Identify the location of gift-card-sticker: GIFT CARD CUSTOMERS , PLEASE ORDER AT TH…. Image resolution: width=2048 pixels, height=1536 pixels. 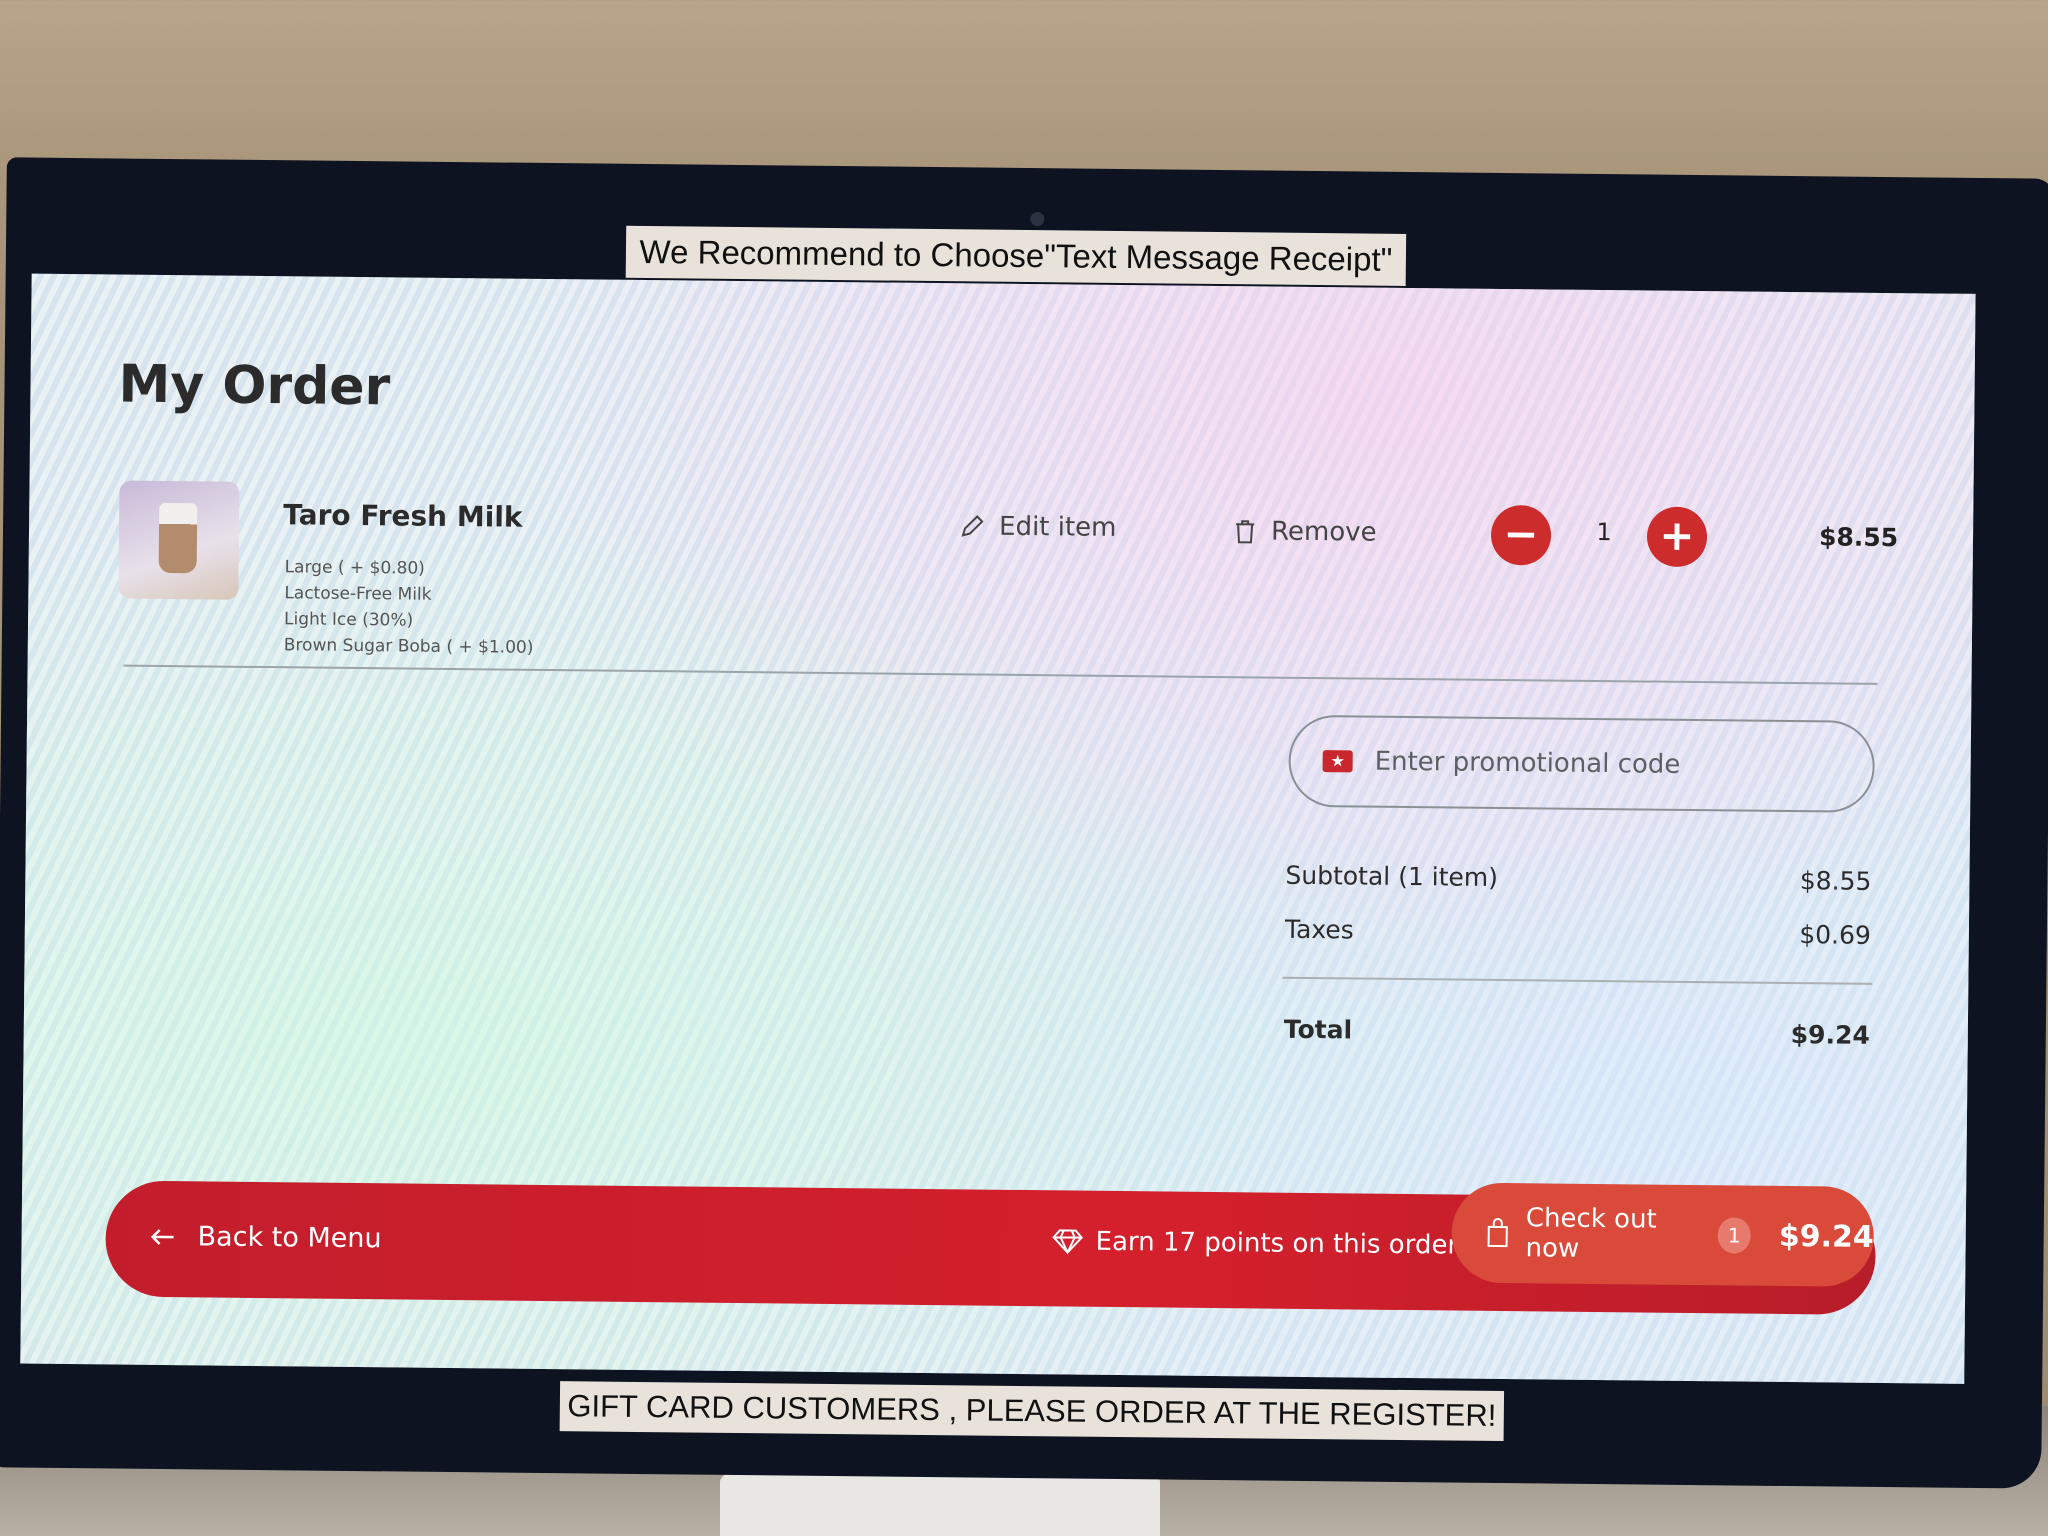
(1032, 1411).